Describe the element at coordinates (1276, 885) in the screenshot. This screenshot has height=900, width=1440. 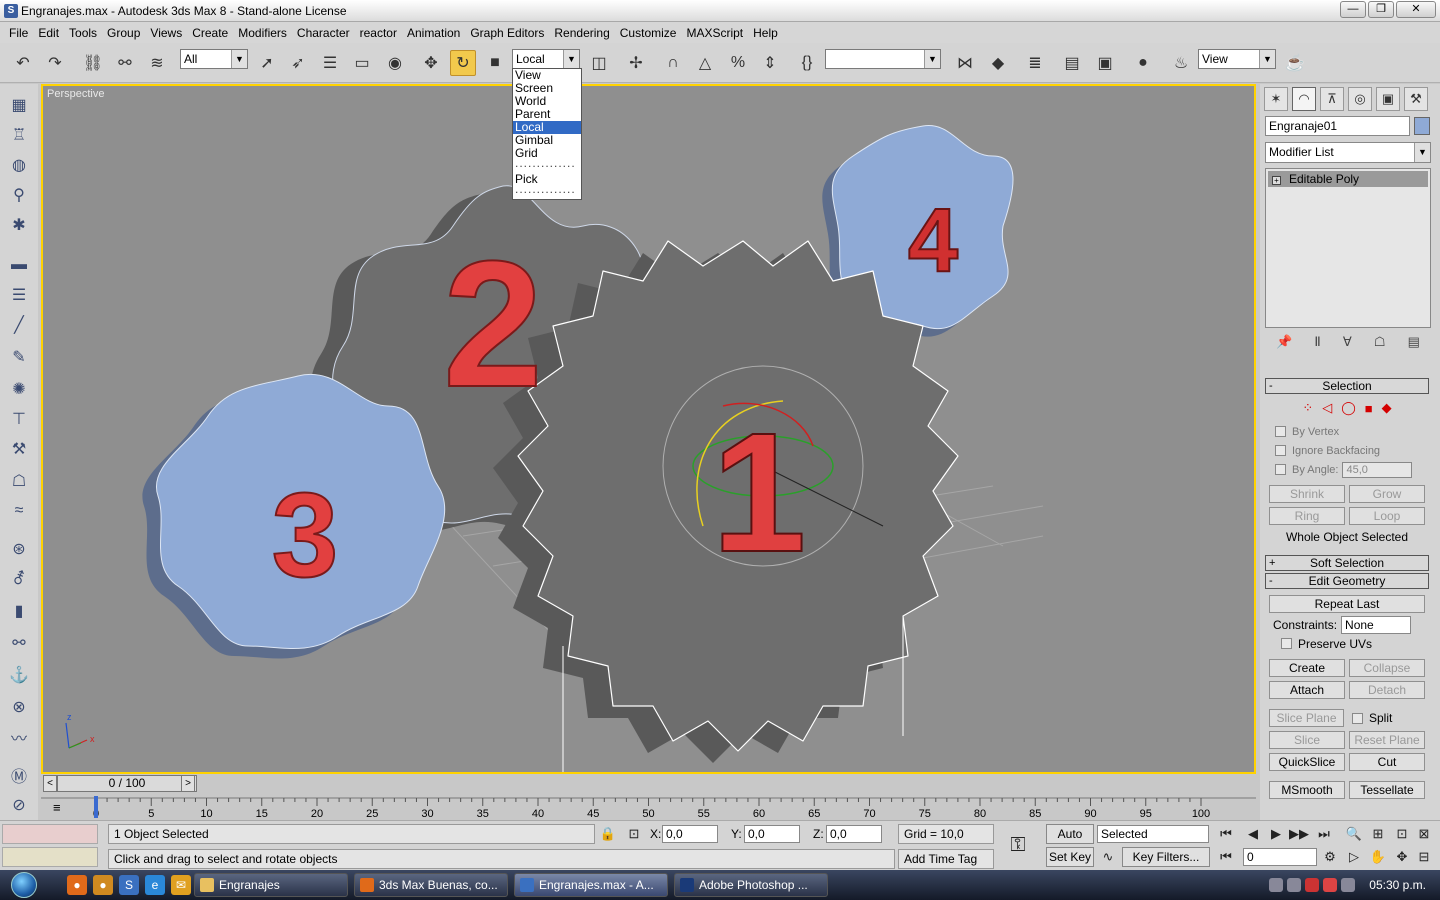
I see `network-icon` at that location.